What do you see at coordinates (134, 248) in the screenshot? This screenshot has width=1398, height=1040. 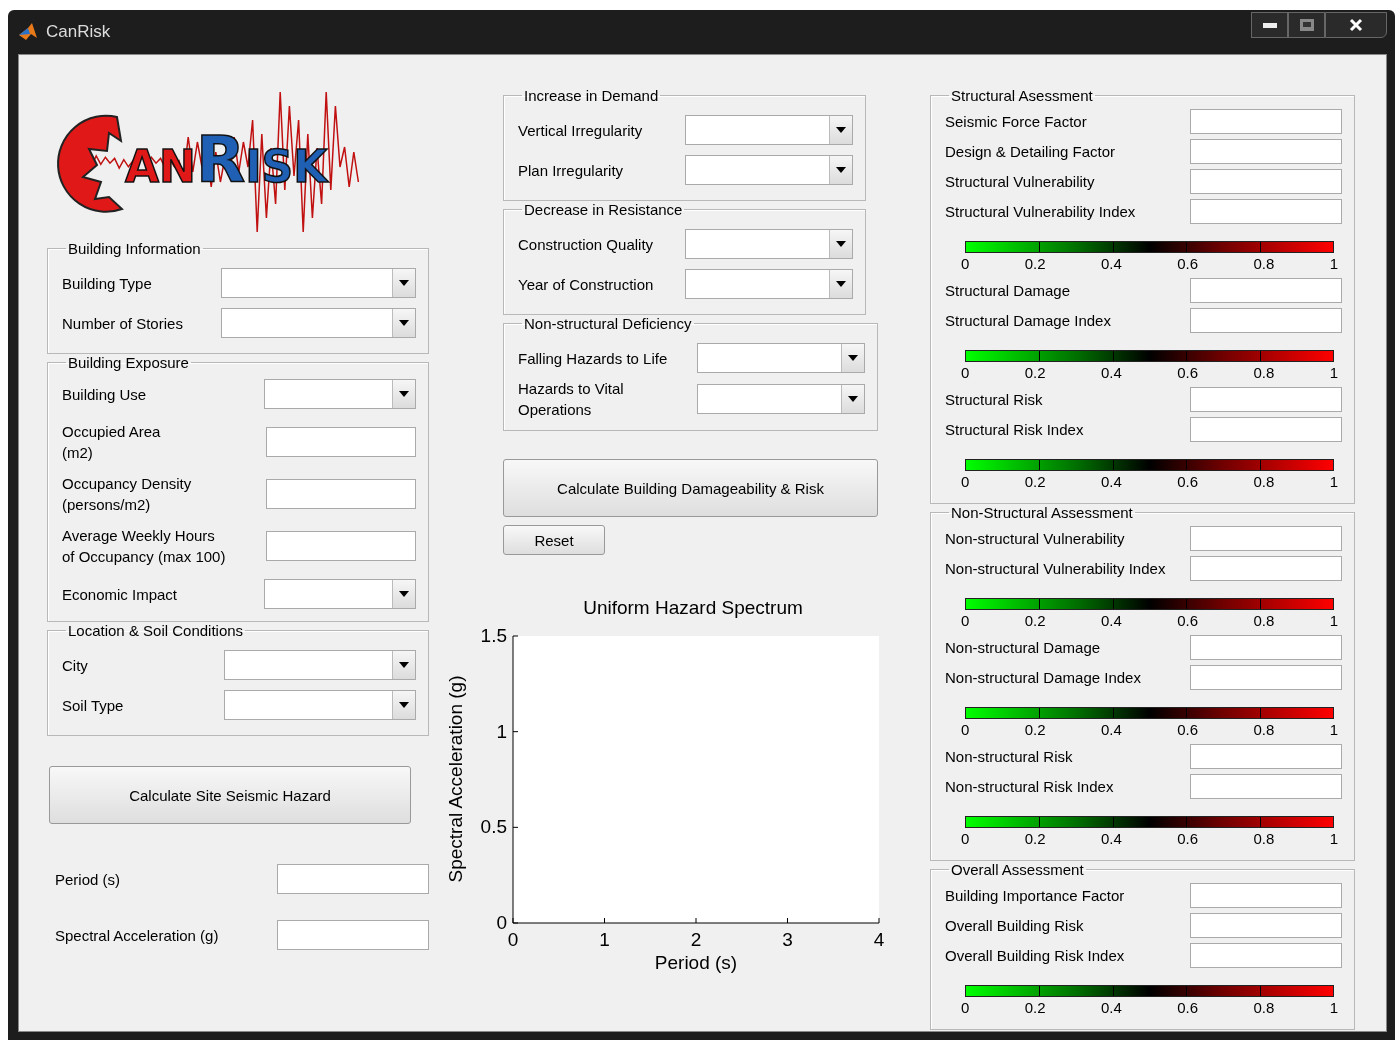 I see `group-title: Building Information` at bounding box center [134, 248].